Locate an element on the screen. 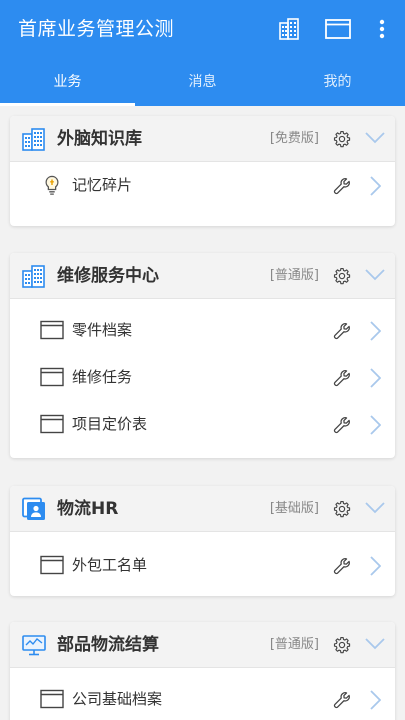 The height and width of the screenshot is (720, 405). card-external-brain: 外脑知识库 [免费版] 记忆碎片 is located at coordinates (202, 171).